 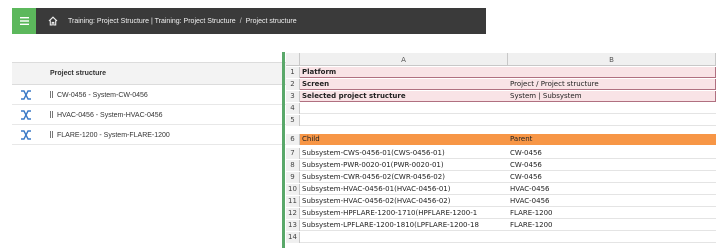 I want to click on column-header-row: A B, so click(x=501, y=59).